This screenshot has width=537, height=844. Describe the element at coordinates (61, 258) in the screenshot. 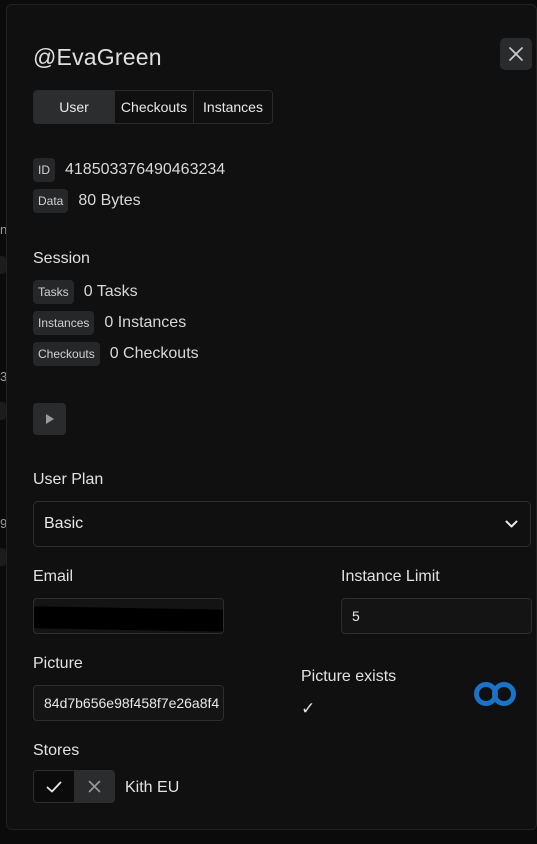

I see `session-heading: Session` at that location.